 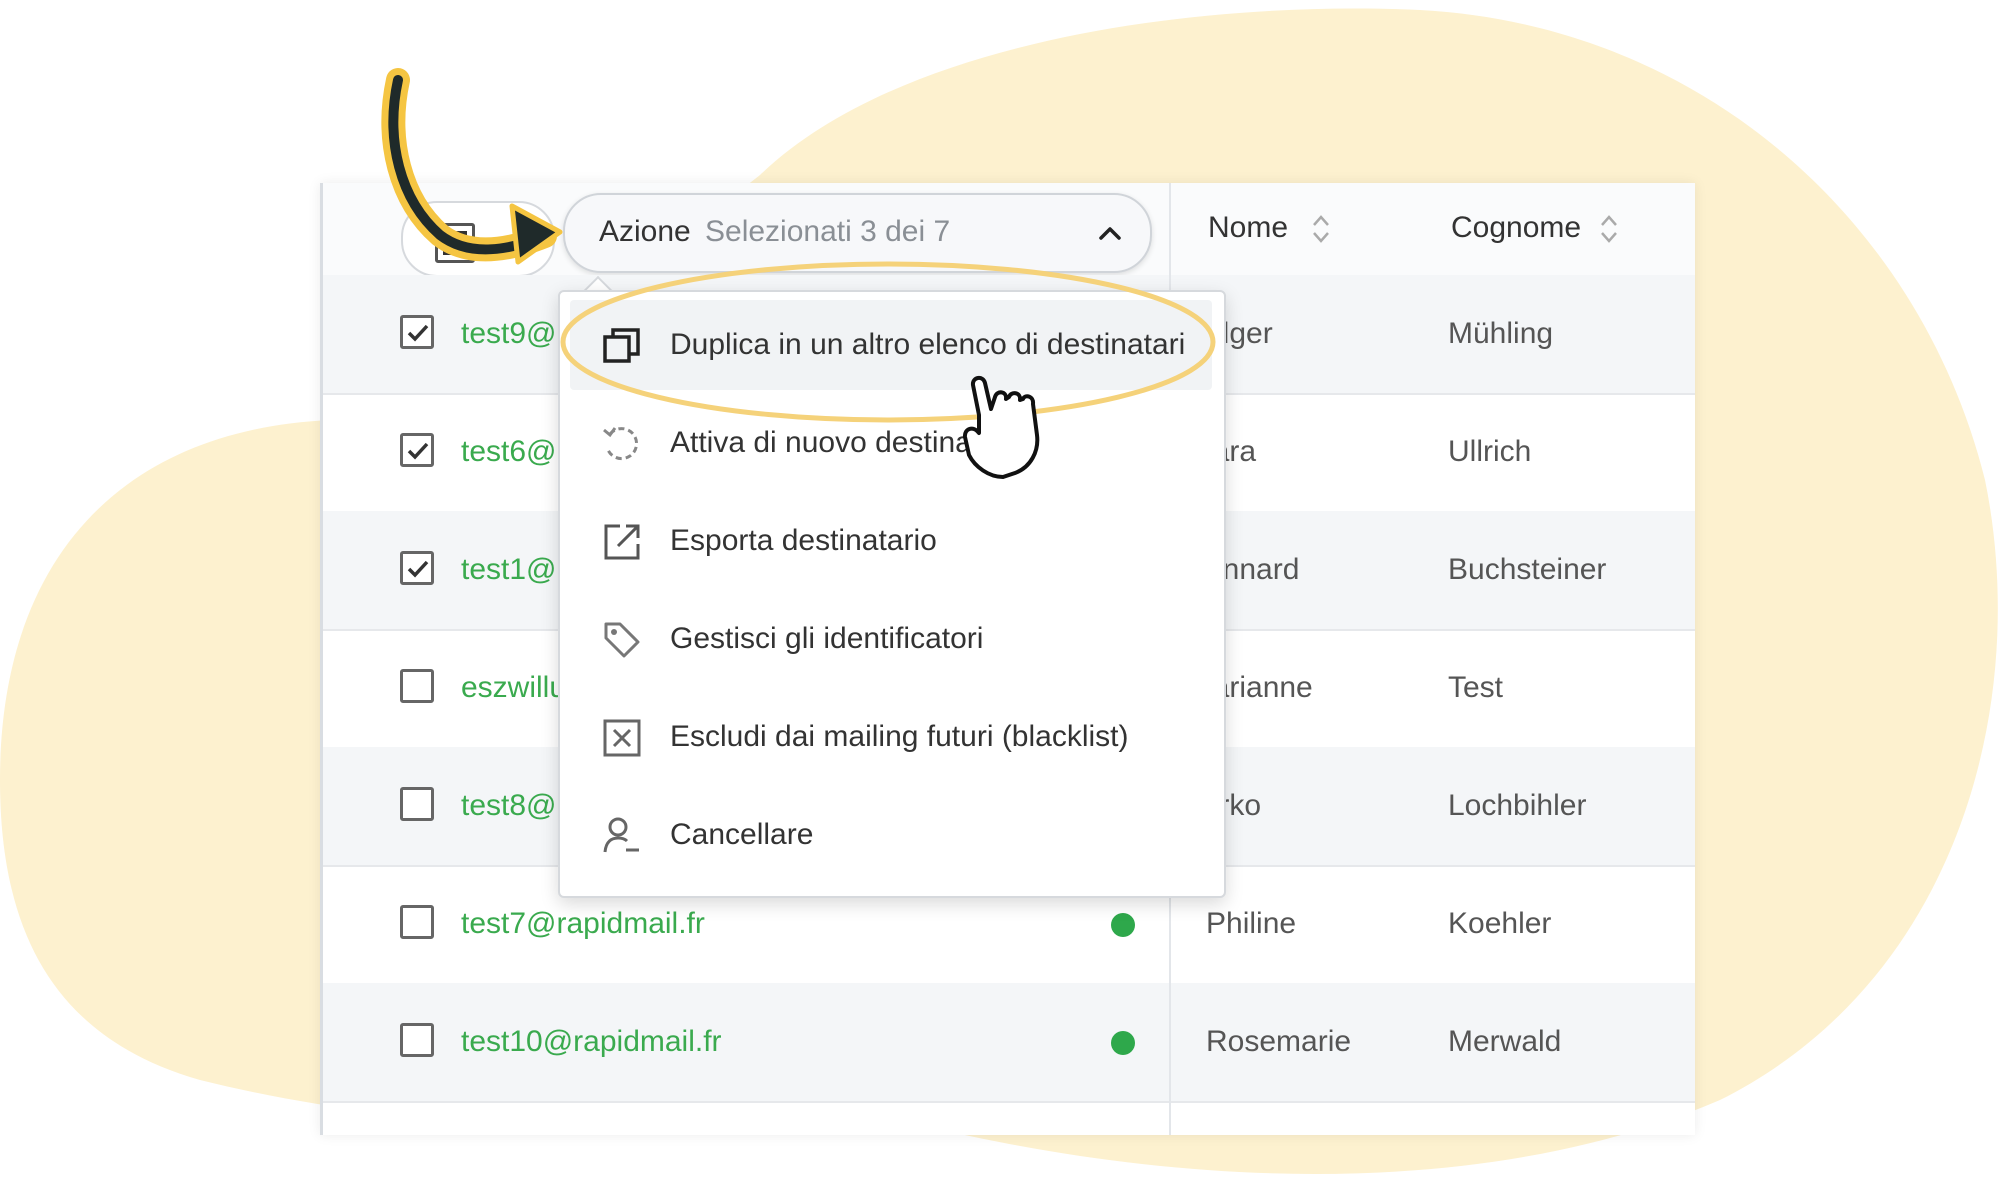 I want to click on recipient-last-name: Test, so click(x=1476, y=687).